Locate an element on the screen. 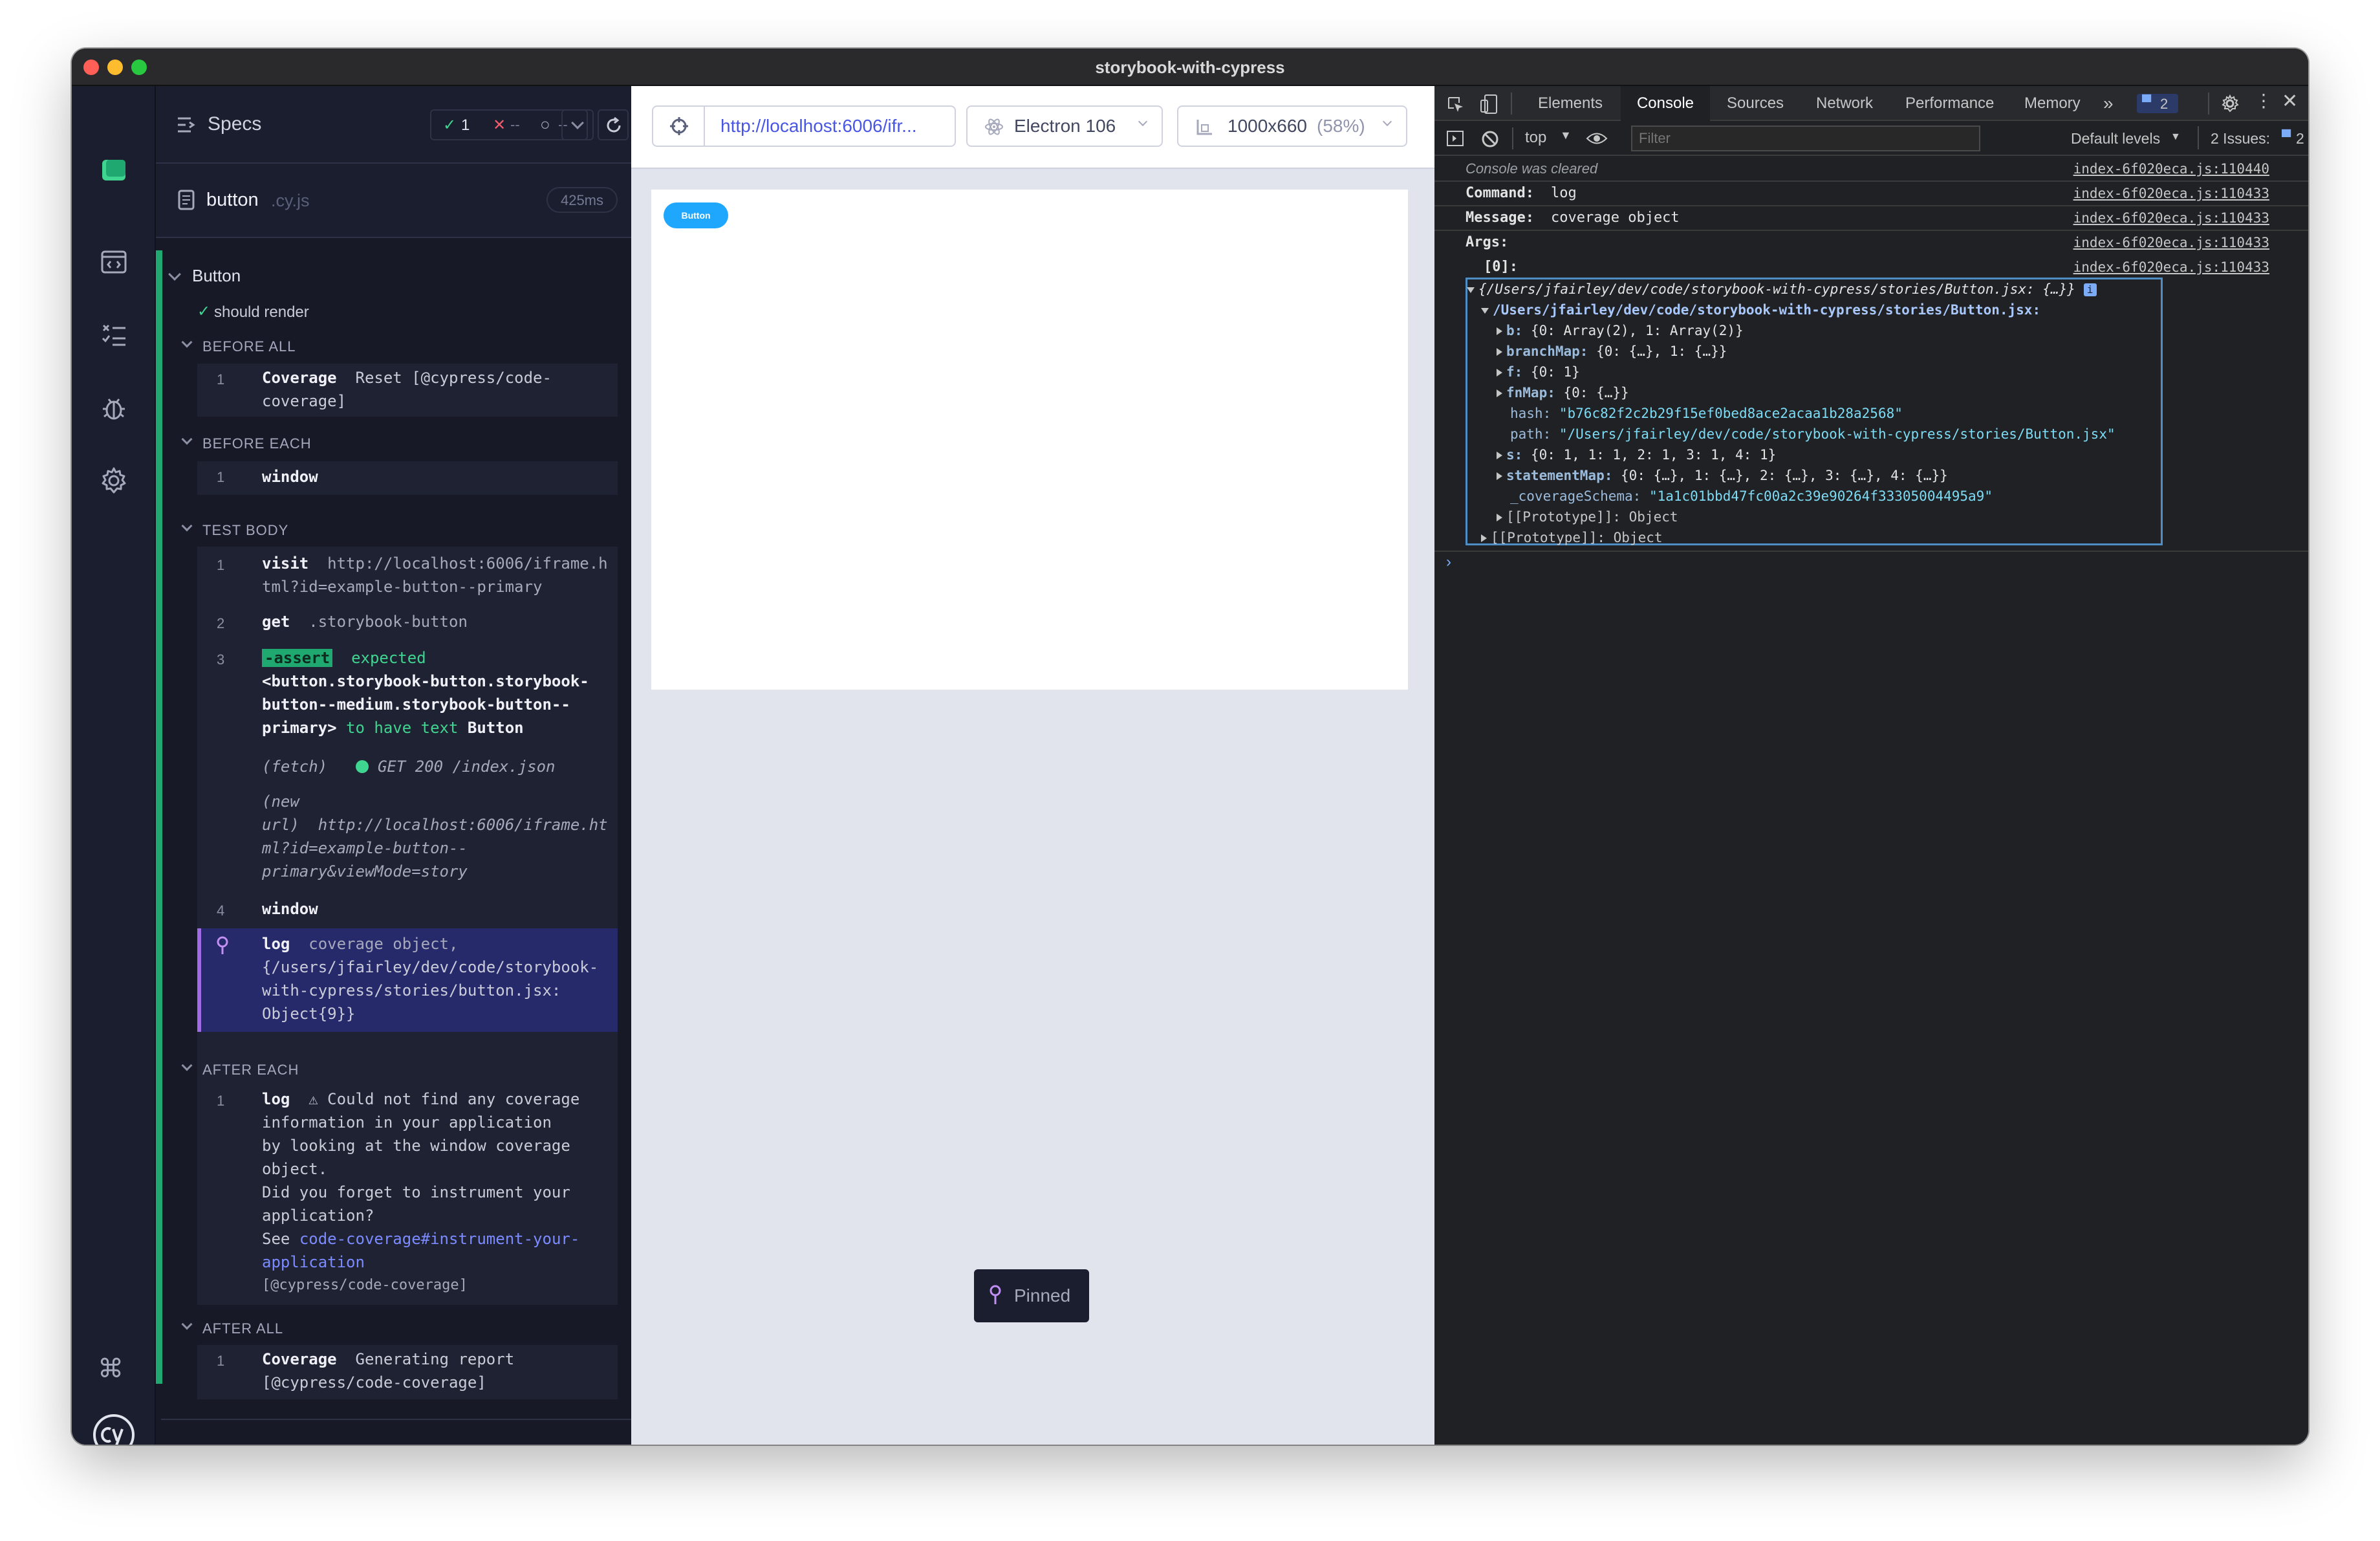 The width and height of the screenshot is (2380, 1541). instrument-docs-link-cont: application is located at coordinates (313, 1262).